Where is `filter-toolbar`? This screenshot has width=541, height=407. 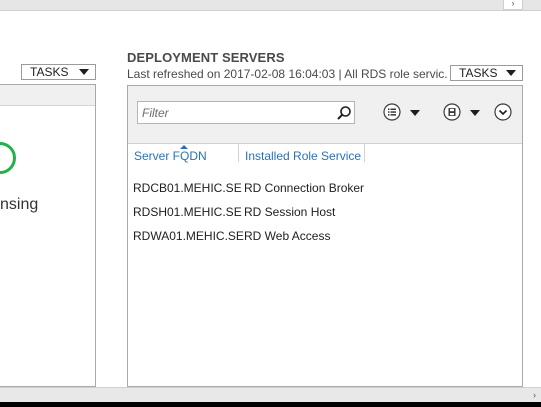 filter-toolbar is located at coordinates (325, 115).